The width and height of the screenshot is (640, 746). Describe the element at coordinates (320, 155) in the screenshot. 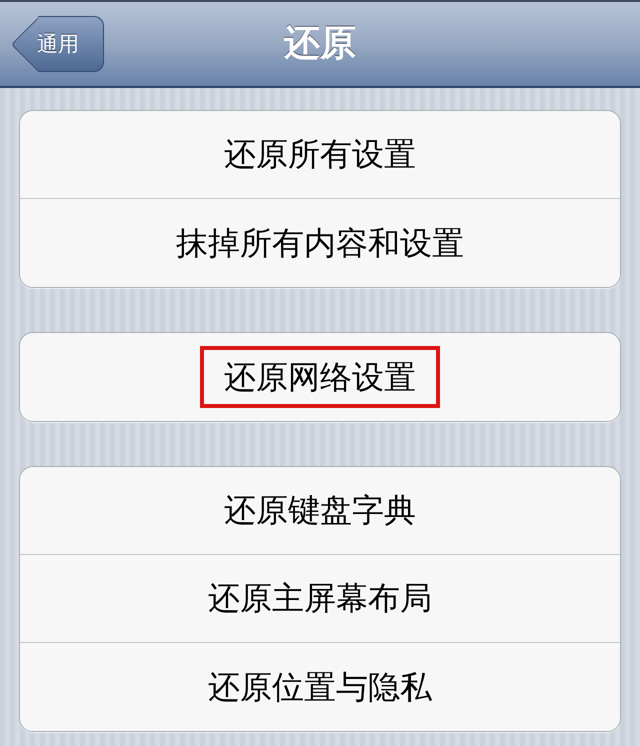

I see `reset-option: 还原所有设置` at that location.